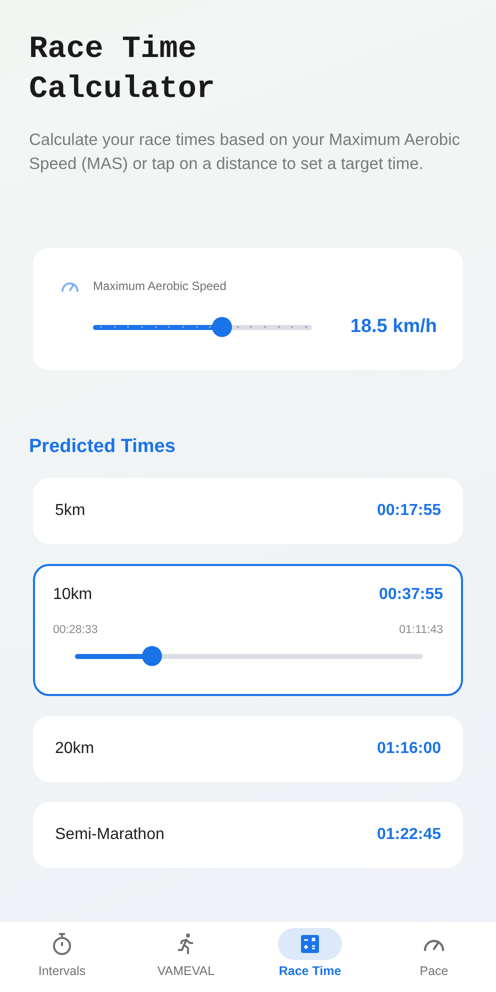 The height and width of the screenshot is (992, 496). Describe the element at coordinates (159, 286) in the screenshot. I see `speed-label: Maximum Aerobic Speed` at that location.